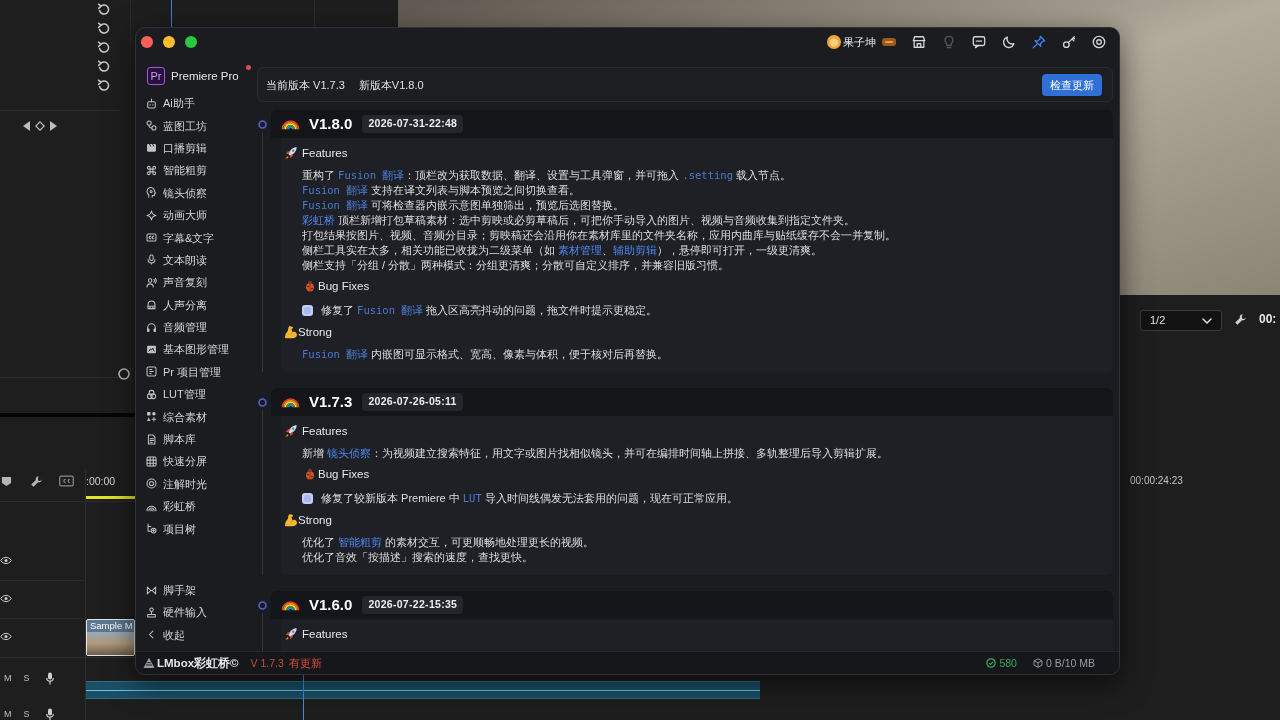 Image resolution: width=1280 pixels, height=720 pixels. What do you see at coordinates (196, 506) in the screenshot?
I see `sidebar-item: 彩虹桥` at bounding box center [196, 506].